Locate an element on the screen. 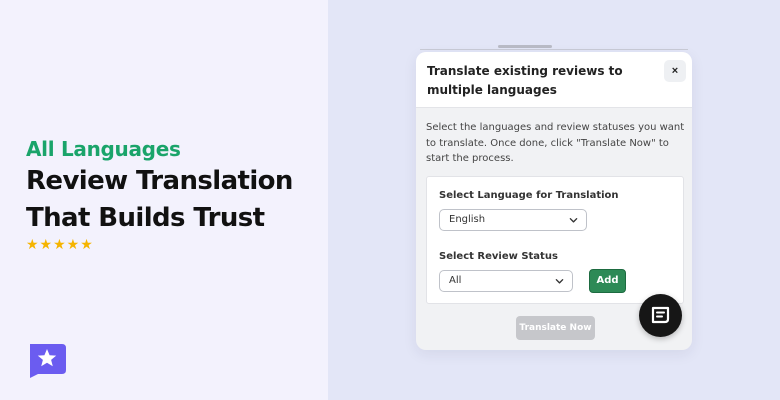  chat-icon is located at coordinates (660, 315).